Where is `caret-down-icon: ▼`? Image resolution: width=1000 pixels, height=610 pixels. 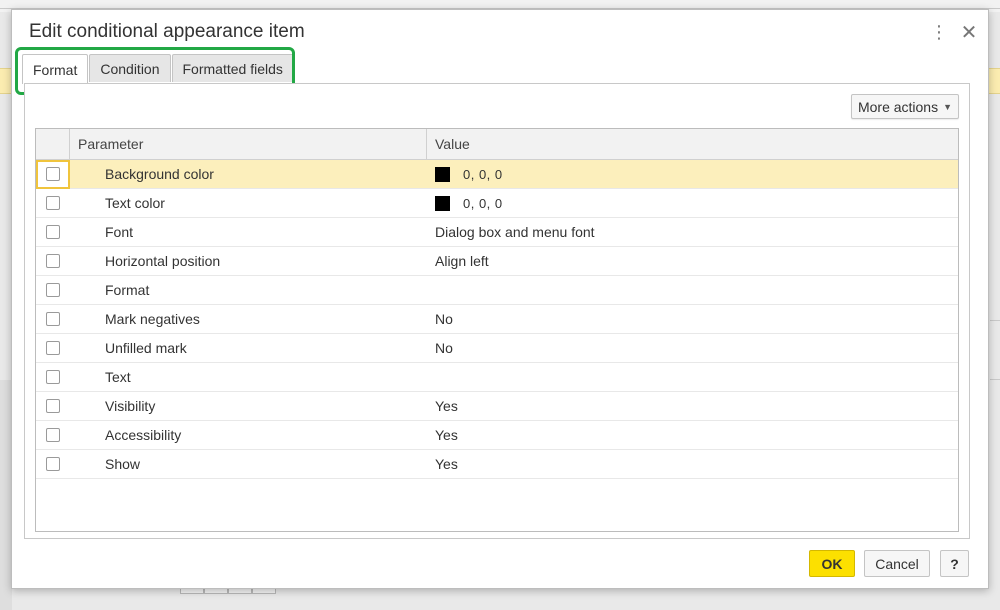 caret-down-icon: ▼ is located at coordinates (948, 106).